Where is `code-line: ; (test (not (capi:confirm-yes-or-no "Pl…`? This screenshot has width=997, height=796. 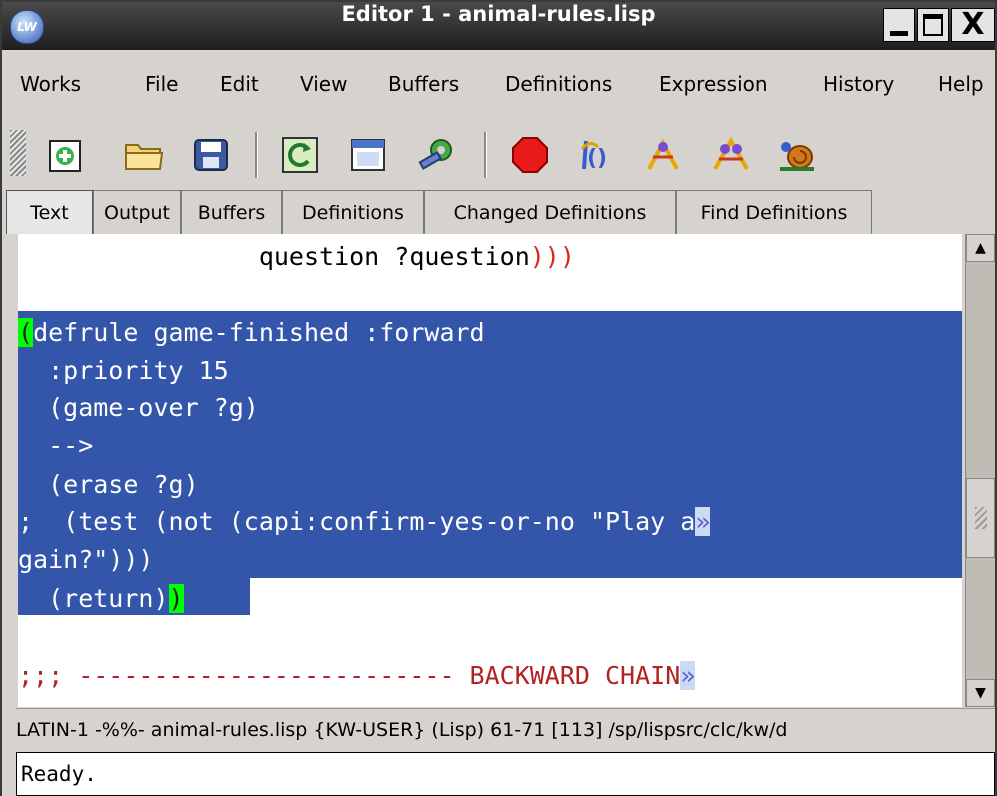 code-line: ; (test (not (capi:confirm-yes-or-no "Pl… is located at coordinates (364, 521).